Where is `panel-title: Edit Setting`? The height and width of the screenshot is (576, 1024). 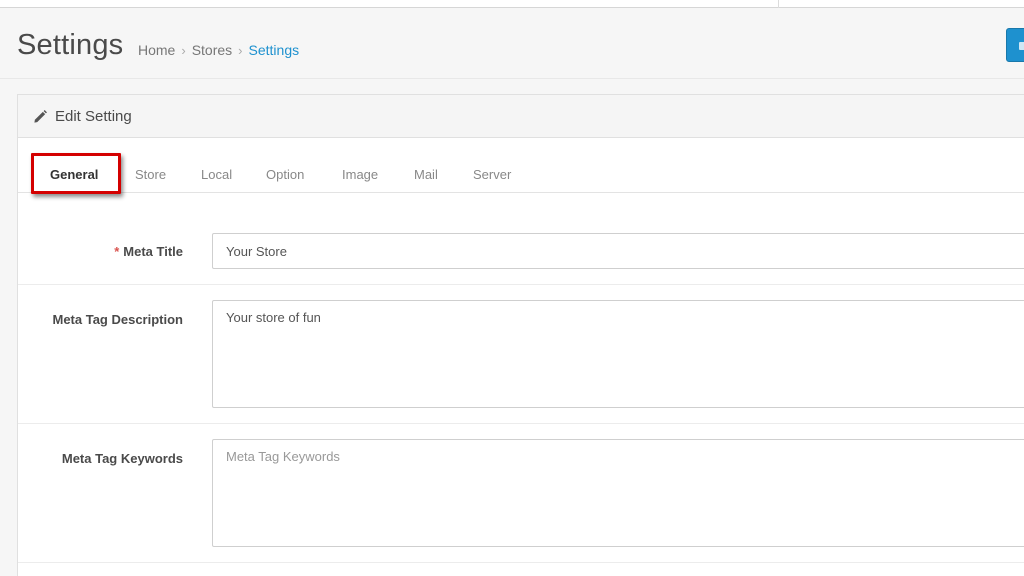 panel-title: Edit Setting is located at coordinates (93, 116).